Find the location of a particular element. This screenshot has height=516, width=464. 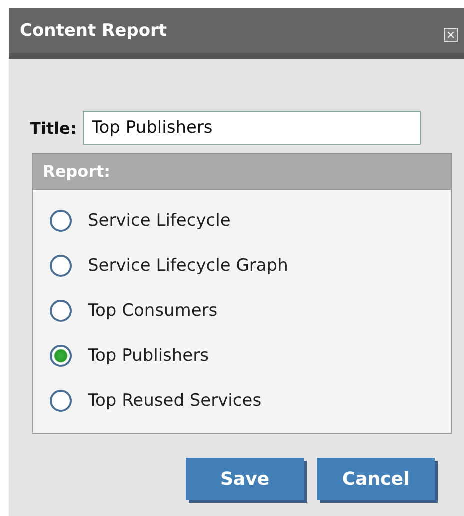

window-title: Content Report is located at coordinates (94, 30).